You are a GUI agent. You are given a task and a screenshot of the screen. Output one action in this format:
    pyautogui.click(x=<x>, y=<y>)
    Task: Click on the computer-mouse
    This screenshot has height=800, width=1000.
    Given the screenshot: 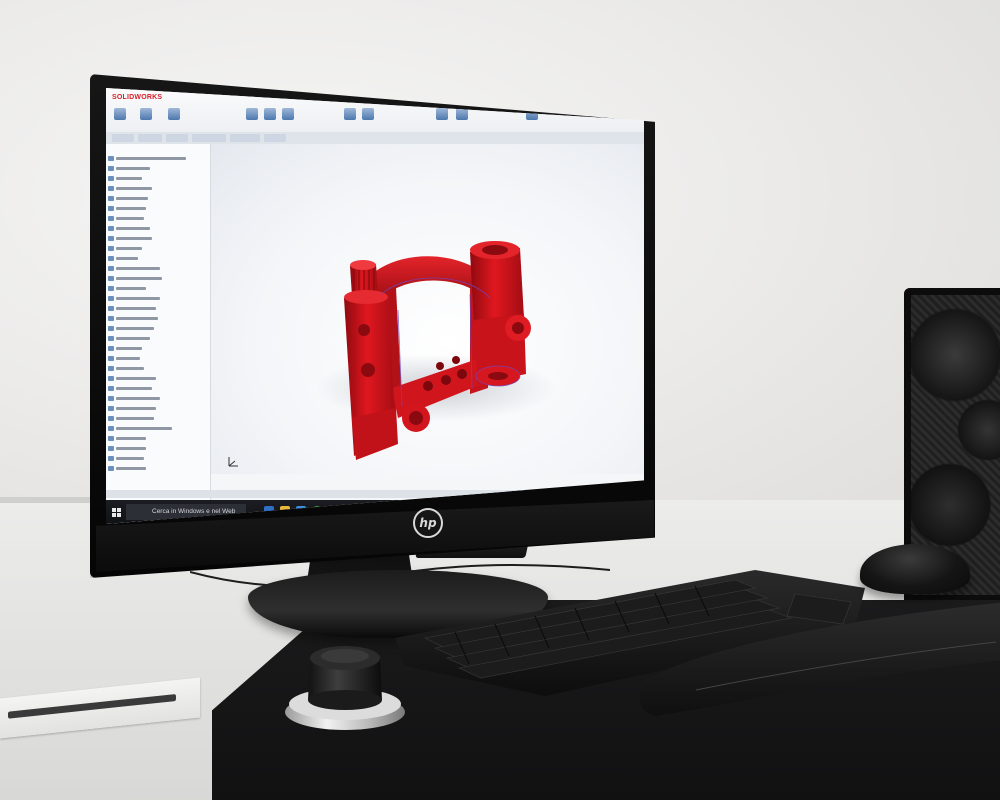 What is the action you would take?
    pyautogui.click(x=915, y=569)
    